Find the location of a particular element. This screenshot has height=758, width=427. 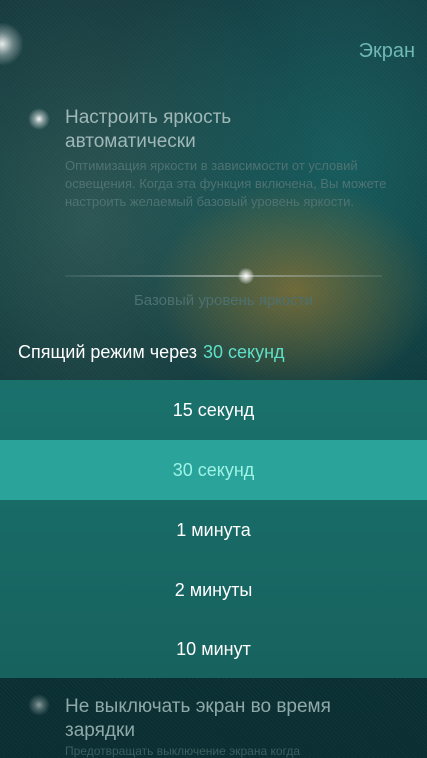

auto-brightness-toggle-dot is located at coordinates (39, 119).